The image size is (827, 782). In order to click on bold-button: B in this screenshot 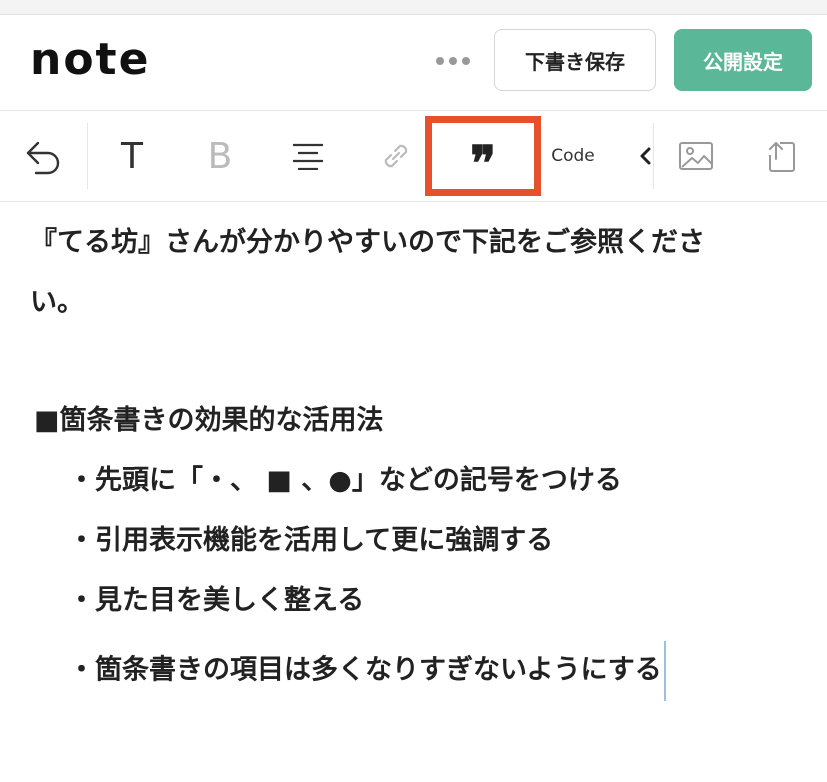, I will do `click(220, 156)`.